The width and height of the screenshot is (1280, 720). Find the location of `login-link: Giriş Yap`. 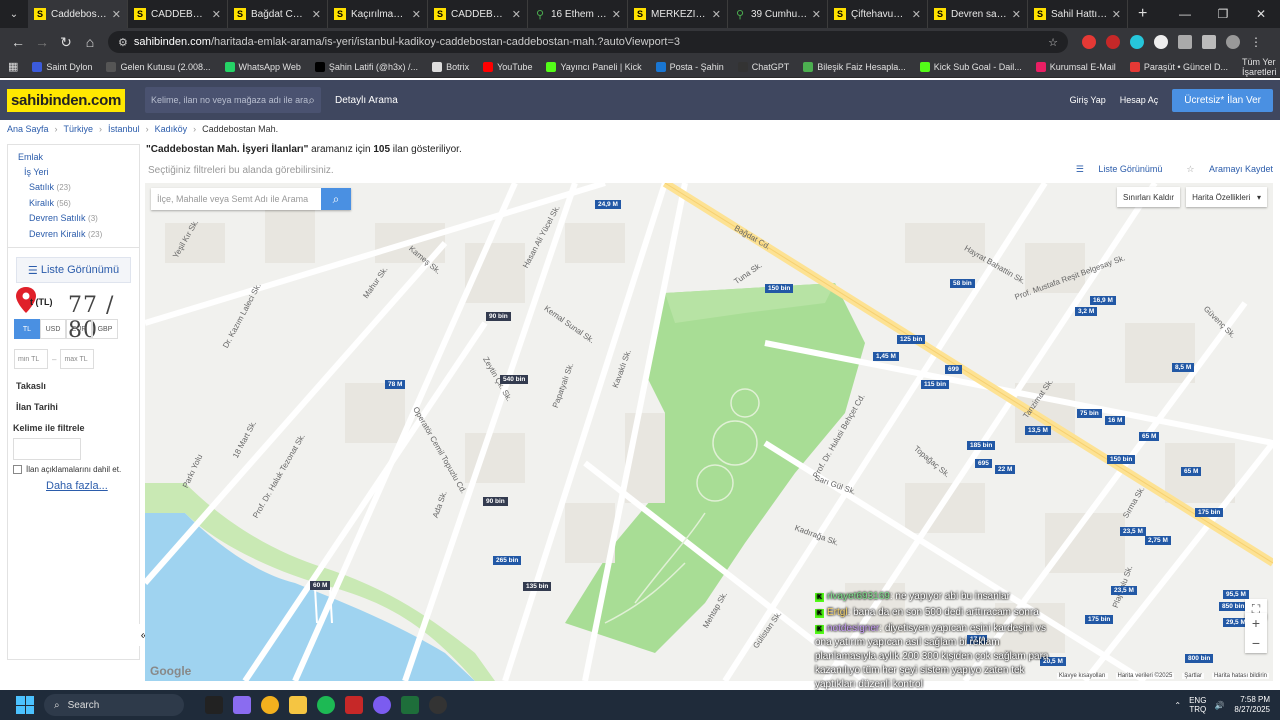

login-link: Giriş Yap is located at coordinates (1088, 100).